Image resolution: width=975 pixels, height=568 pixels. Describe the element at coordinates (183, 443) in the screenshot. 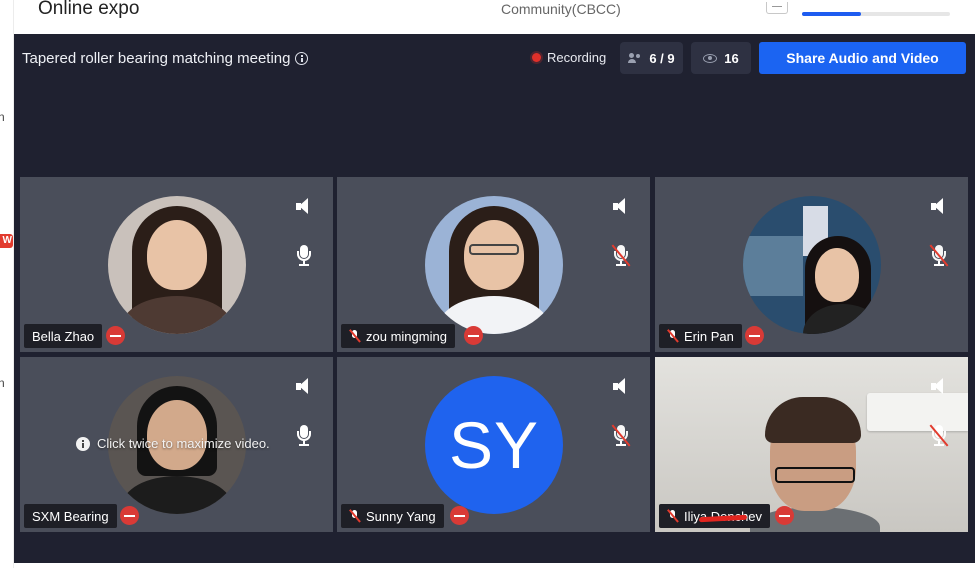

I see `maximize-hint-text: Click twice to maximize video.` at that location.